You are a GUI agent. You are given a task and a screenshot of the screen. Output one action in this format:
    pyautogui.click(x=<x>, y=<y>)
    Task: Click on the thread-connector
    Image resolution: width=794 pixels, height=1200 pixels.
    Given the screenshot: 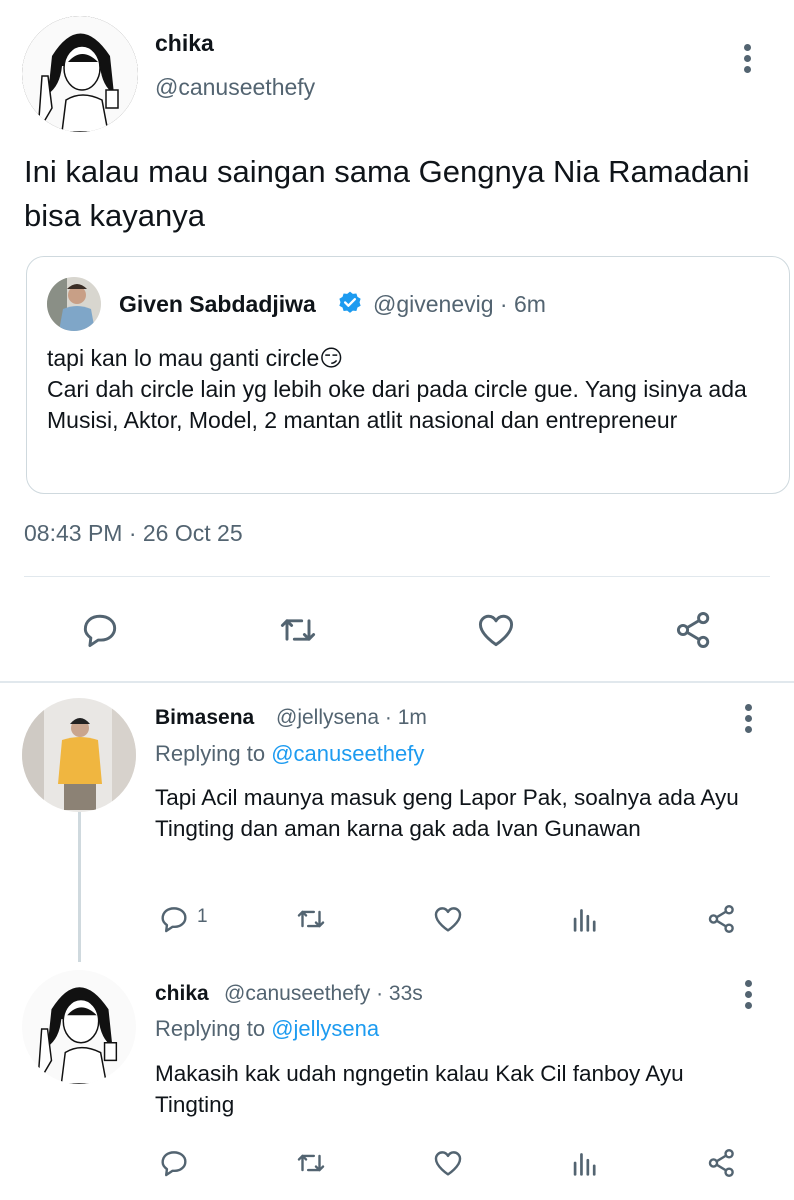 What is the action you would take?
    pyautogui.click(x=79, y=887)
    